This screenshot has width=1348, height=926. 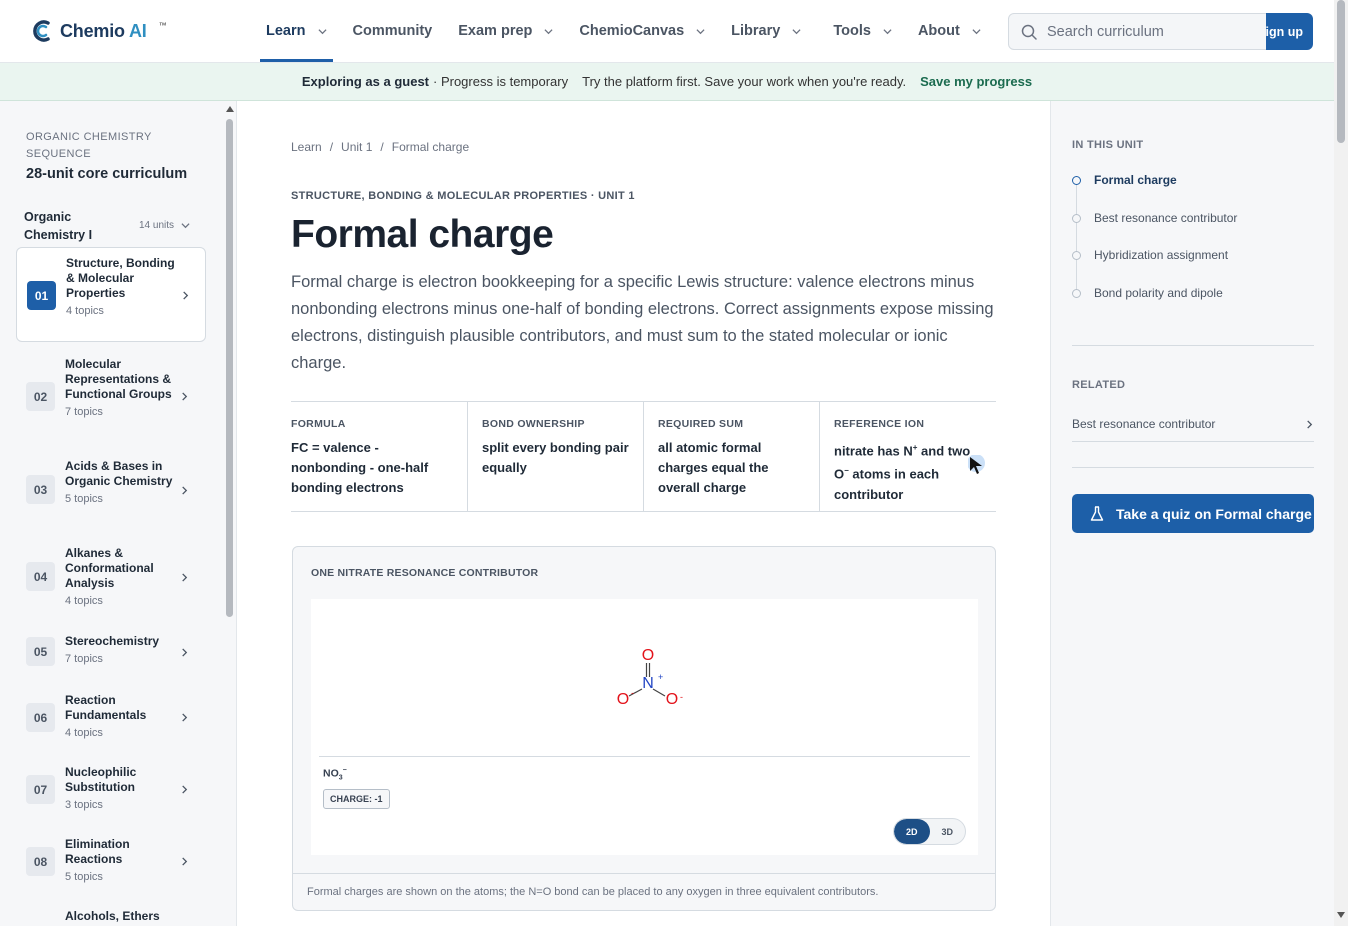 I want to click on breadcrumb-learn: Learn, so click(x=306, y=147).